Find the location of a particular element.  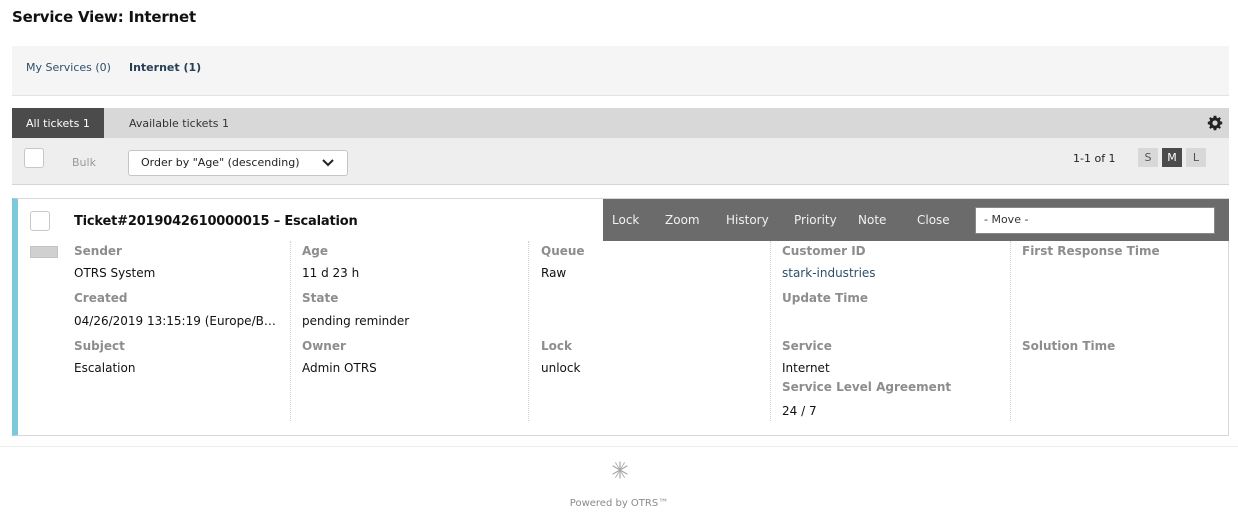

move-queue-select: - Move - is located at coordinates (1095, 220).